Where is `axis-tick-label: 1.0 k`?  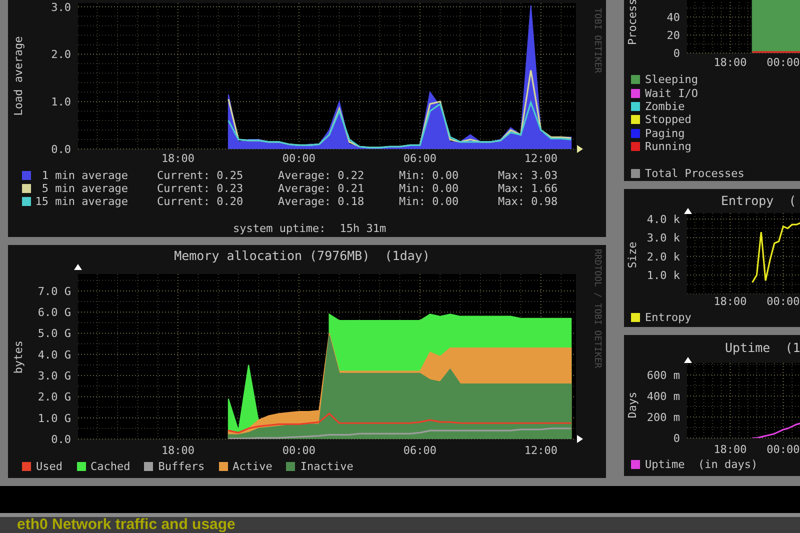 axis-tick-label: 1.0 k is located at coordinates (663, 275).